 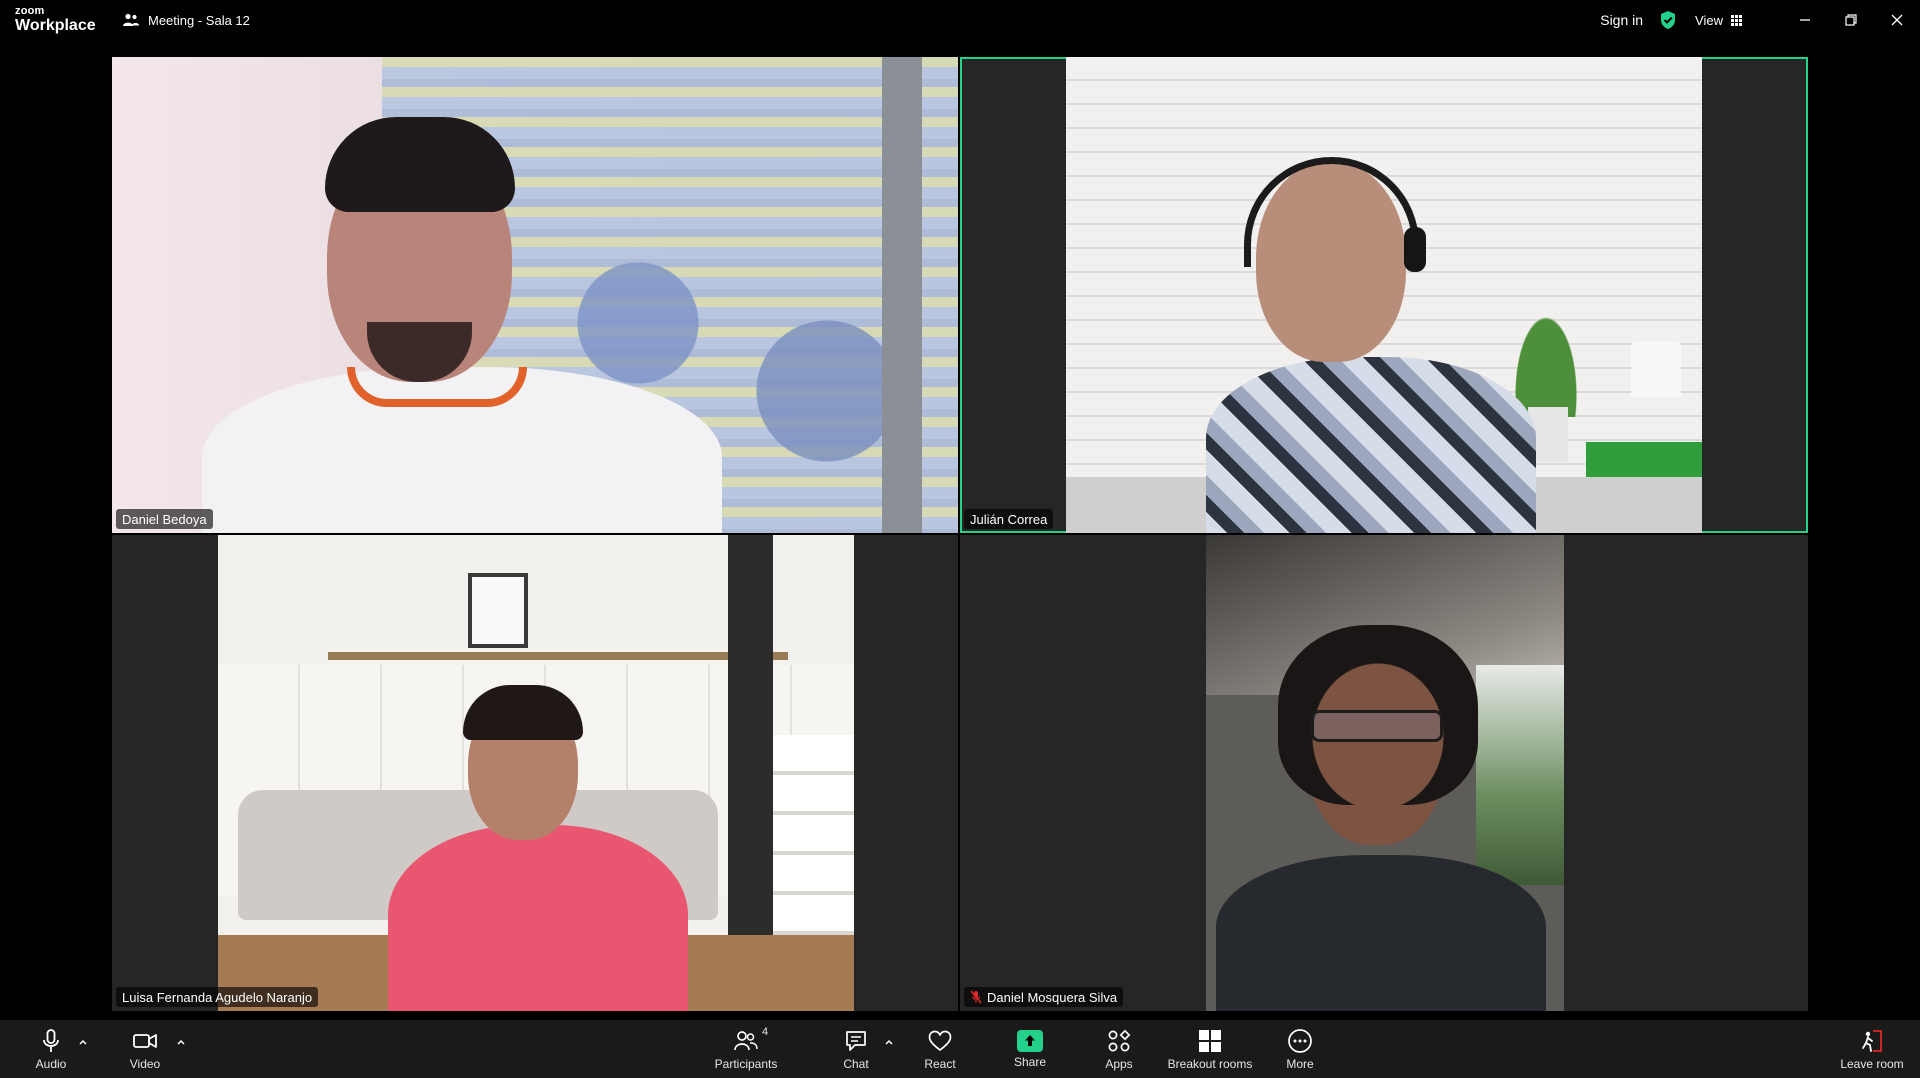 What do you see at coordinates (813, 835) in the screenshot?
I see `bookshelf` at bounding box center [813, 835].